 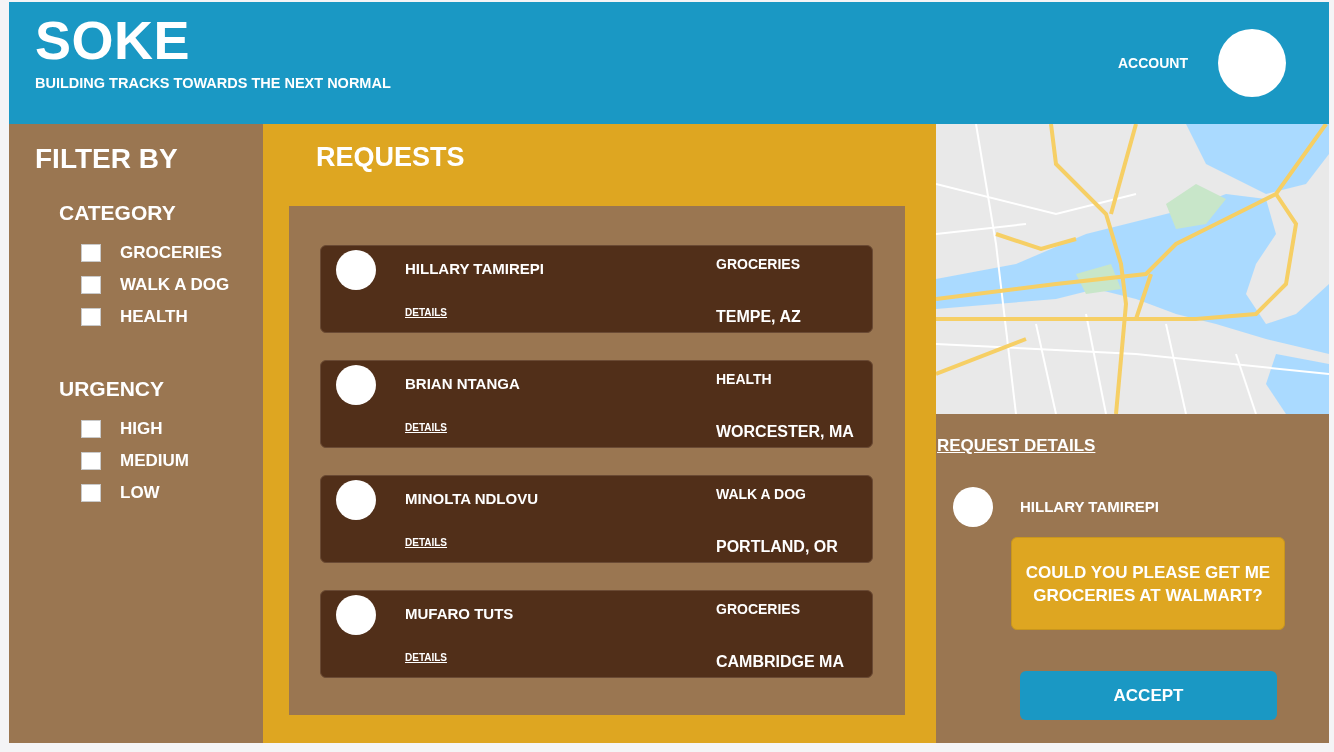 What do you see at coordinates (154, 317) in the screenshot?
I see `checkbox-label: HEALTH` at bounding box center [154, 317].